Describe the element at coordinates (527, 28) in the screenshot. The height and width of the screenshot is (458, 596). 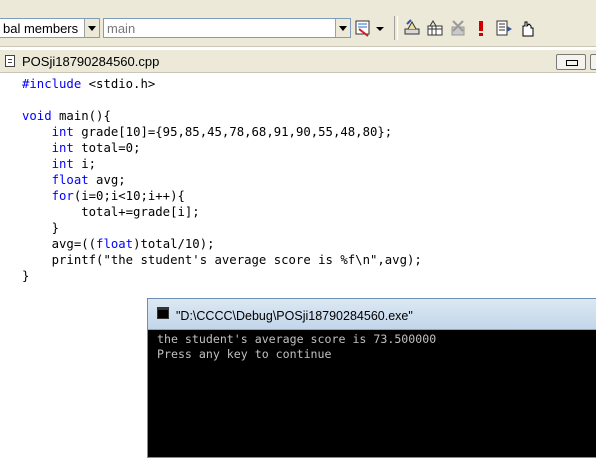
I see `insert-breakpoint-icon` at that location.